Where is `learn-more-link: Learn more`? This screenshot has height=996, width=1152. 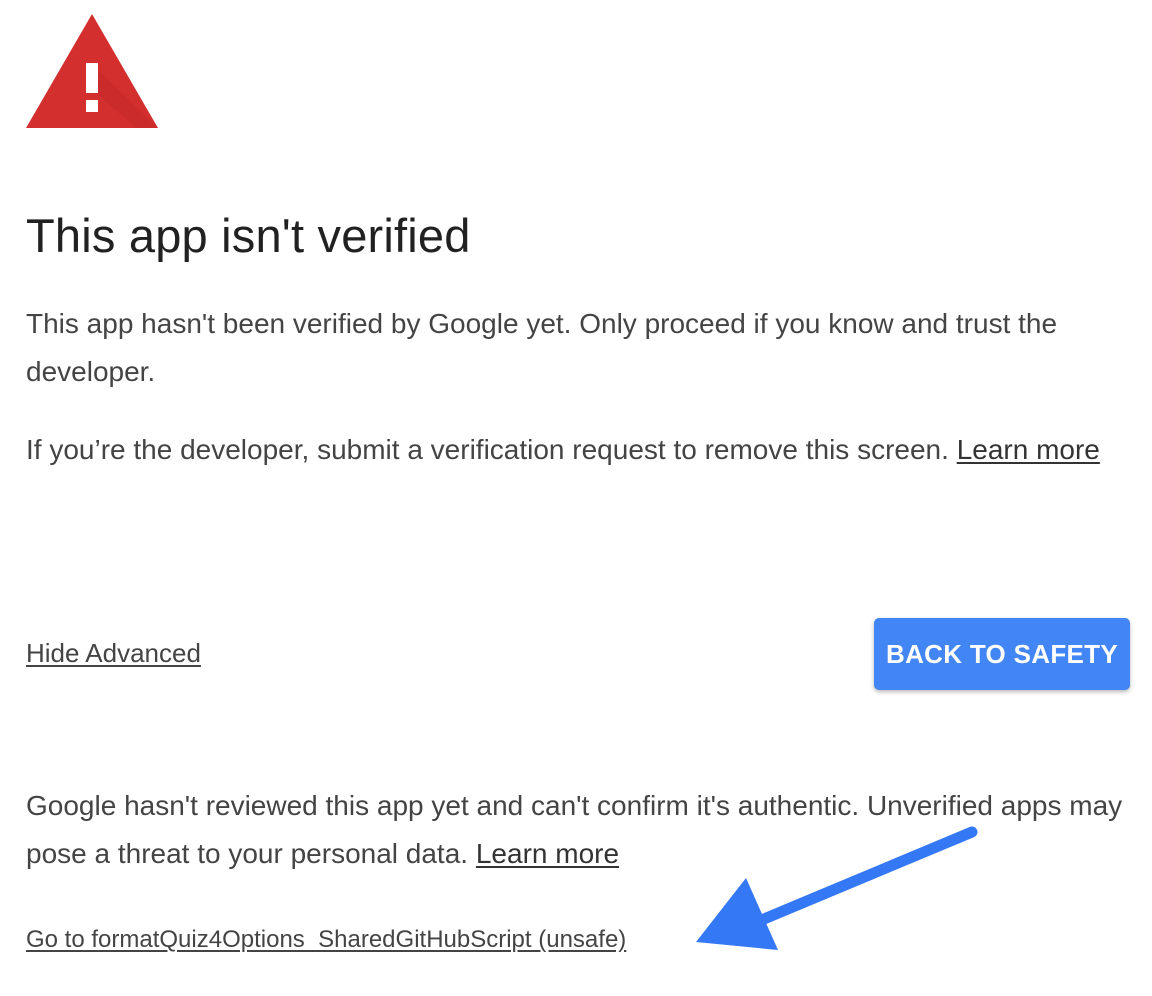 learn-more-link: Learn more is located at coordinates (1028, 449).